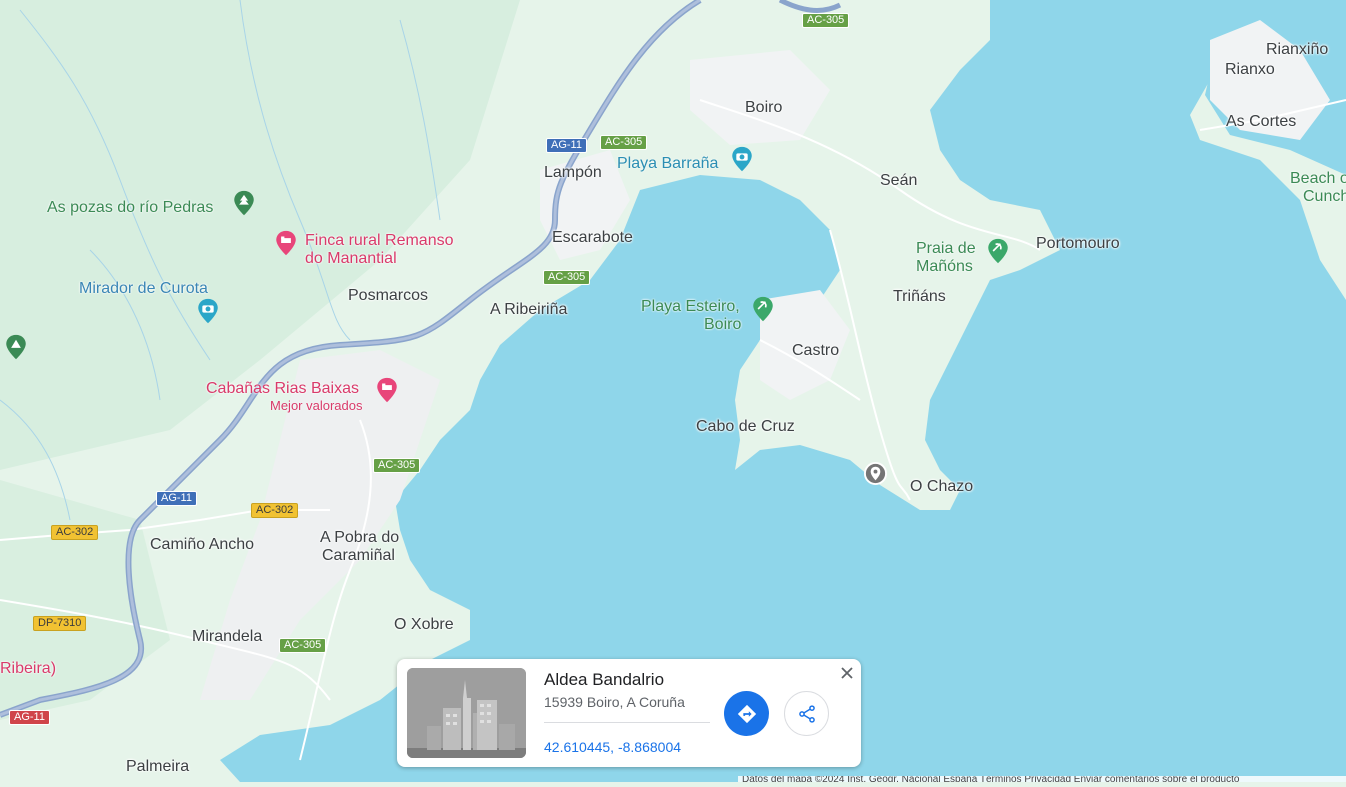 This screenshot has width=1346, height=787. Describe the element at coordinates (388, 296) in the screenshot. I see `place-label: Posmarcos` at that location.